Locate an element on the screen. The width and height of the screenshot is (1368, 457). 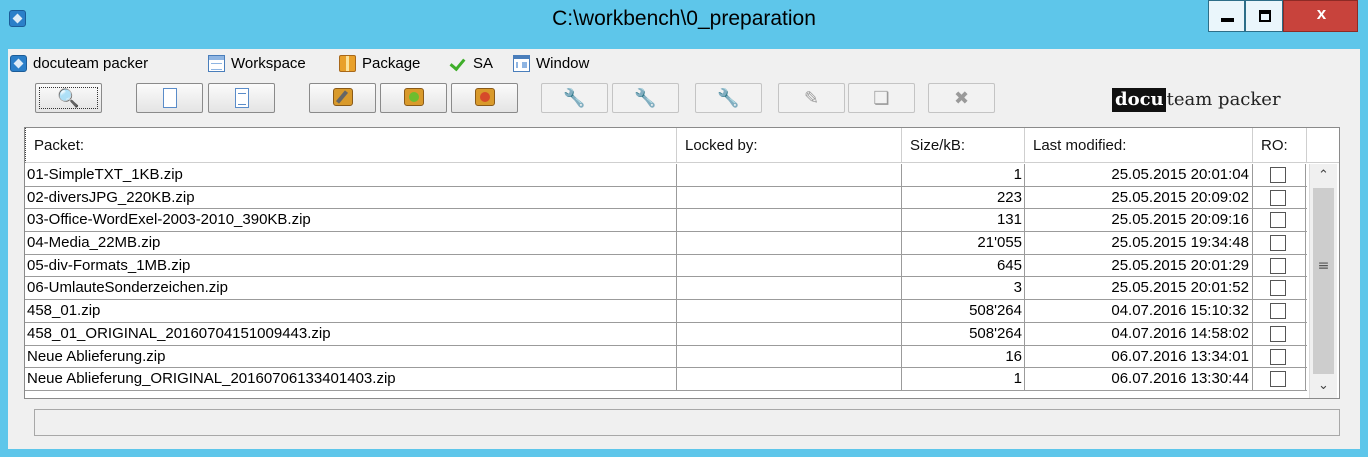
tool-add-button: 🔧 is located at coordinates (645, 98).